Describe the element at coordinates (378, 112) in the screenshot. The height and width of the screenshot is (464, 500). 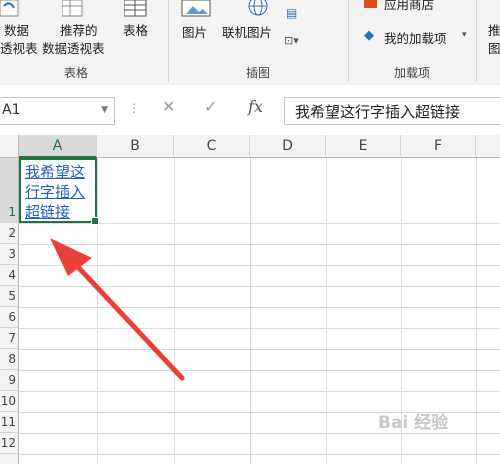
I see `formula-content: 我希望这行字插入超链接` at that location.